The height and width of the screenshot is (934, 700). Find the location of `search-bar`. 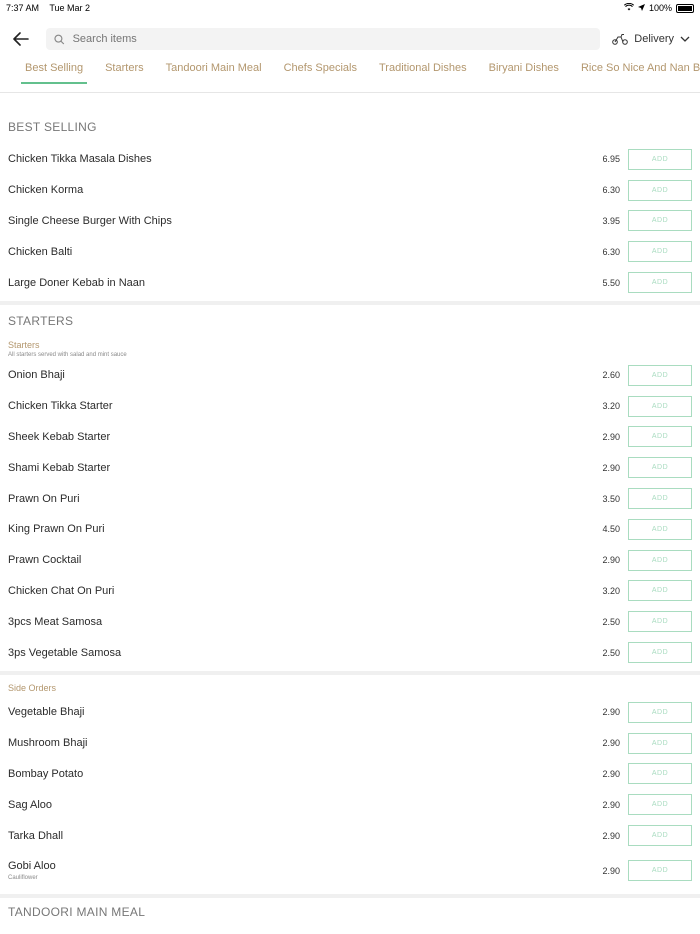

search-bar is located at coordinates (323, 39).